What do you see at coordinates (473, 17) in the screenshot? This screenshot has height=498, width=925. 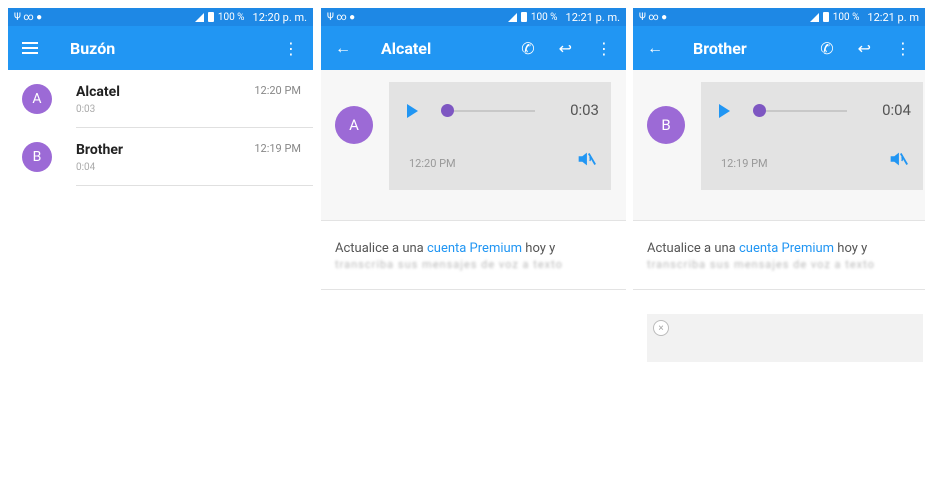 I see `status-bar: Ψ ∞ ● 100 % 12:21 p. m.` at bounding box center [473, 17].